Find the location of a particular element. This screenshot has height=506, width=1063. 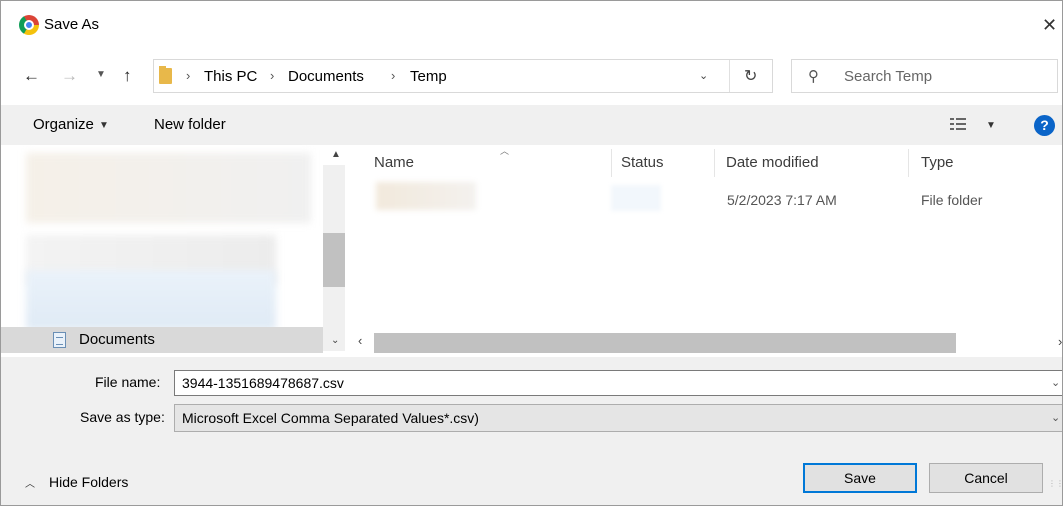

breadcrumb-temp: Temp is located at coordinates (428, 76).